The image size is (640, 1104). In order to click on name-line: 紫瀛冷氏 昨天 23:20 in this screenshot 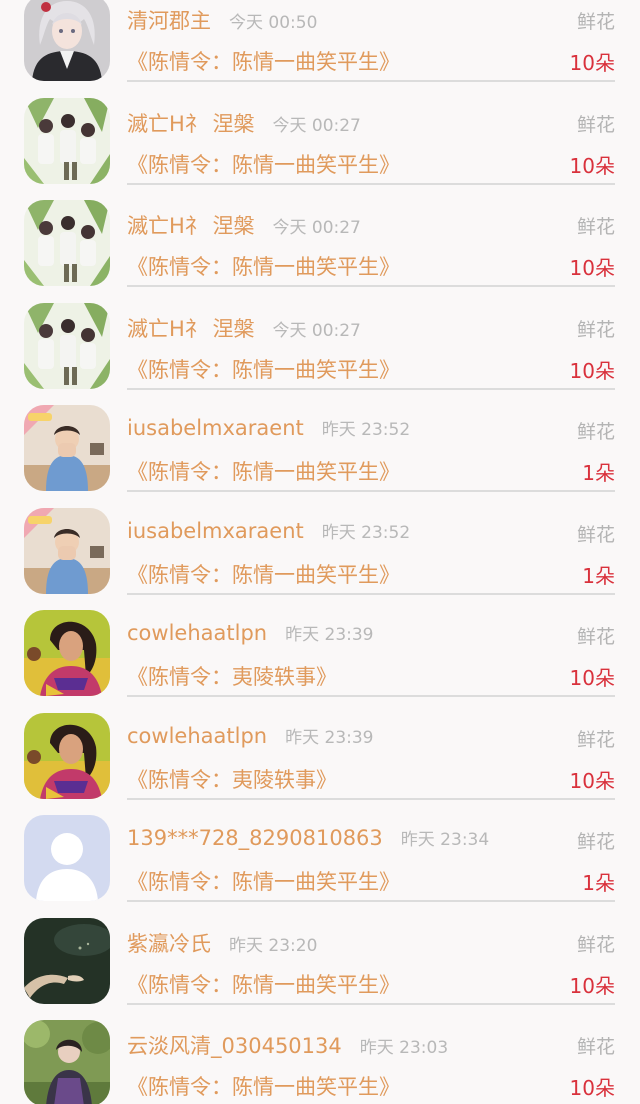, I will do `click(222, 943)`.